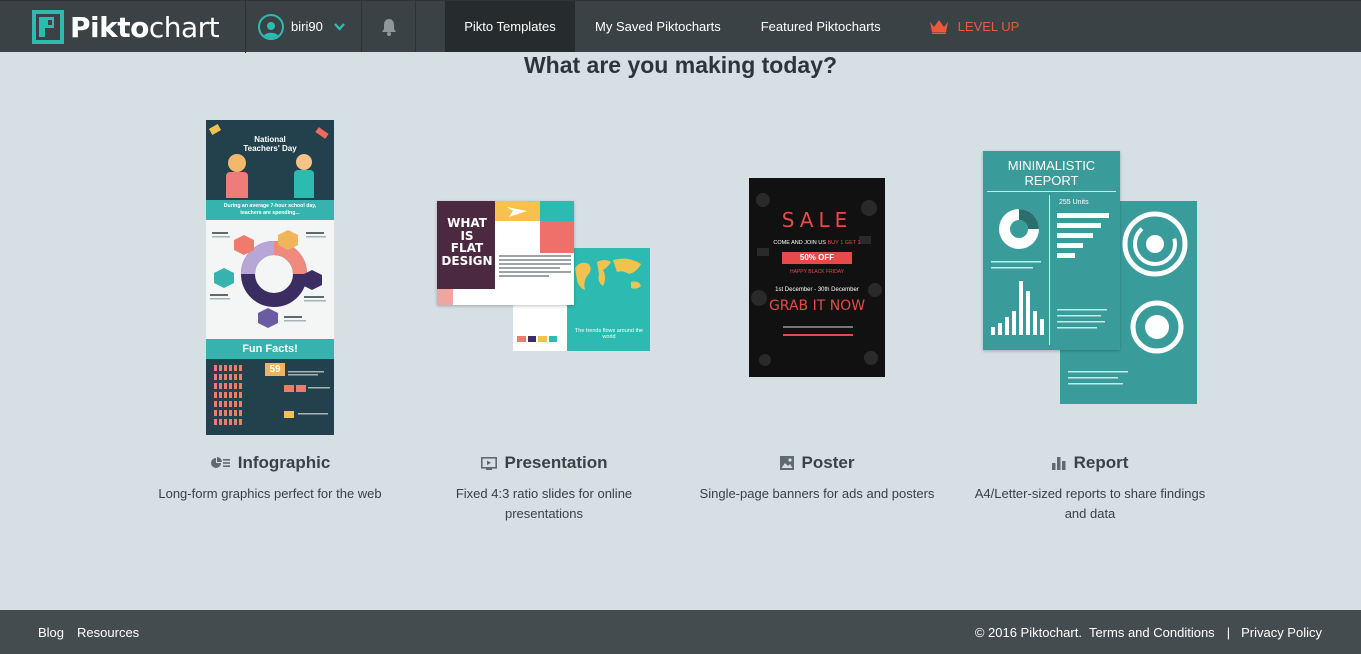 The height and width of the screenshot is (654, 1361). Describe the element at coordinates (389, 26) in the screenshot. I see `notifications-bell-icon` at that location.